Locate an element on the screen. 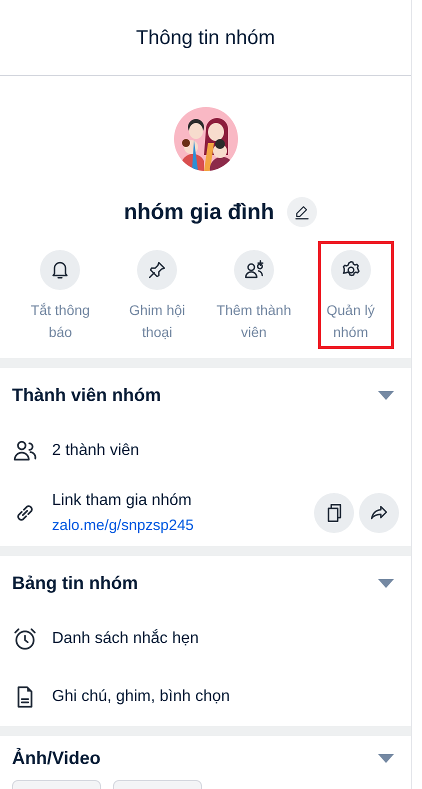 The height and width of the screenshot is (789, 422). row-label: Danh sách nhắc hẹn is located at coordinates (126, 638).